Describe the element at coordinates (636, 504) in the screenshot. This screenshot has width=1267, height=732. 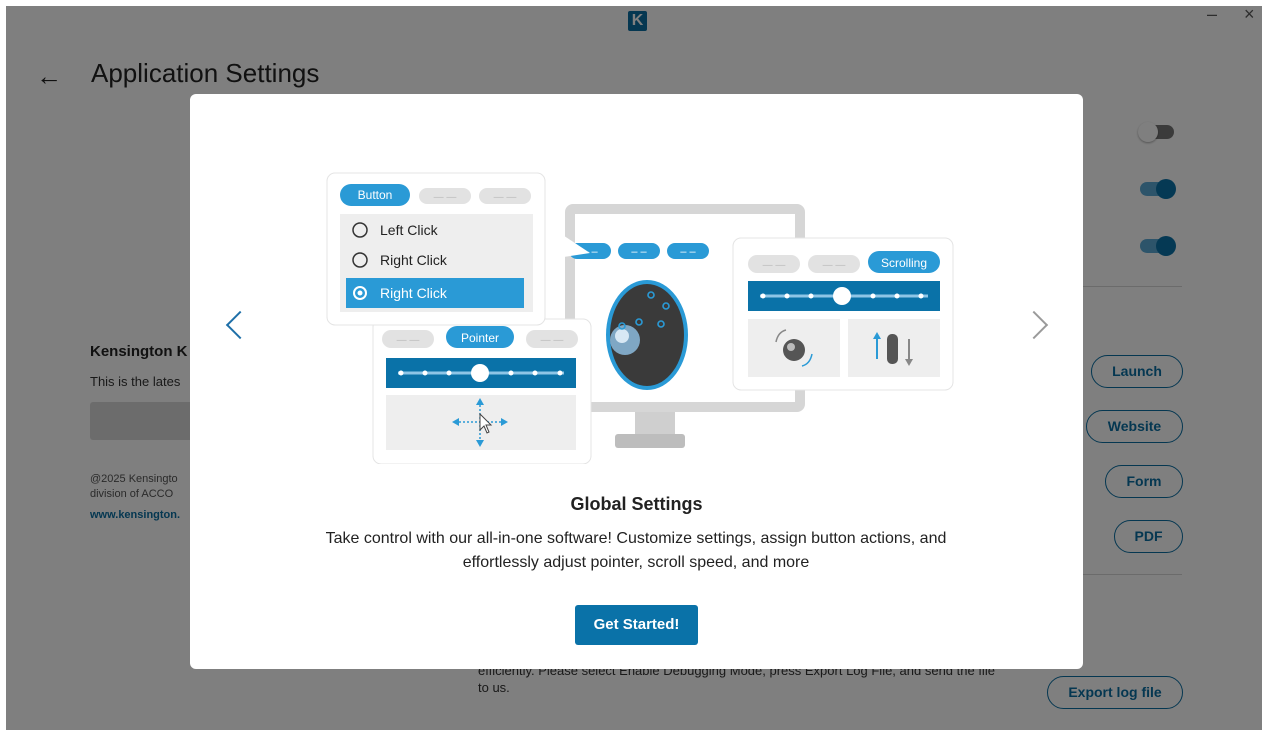
I see `modal-title: Global Settings` at that location.